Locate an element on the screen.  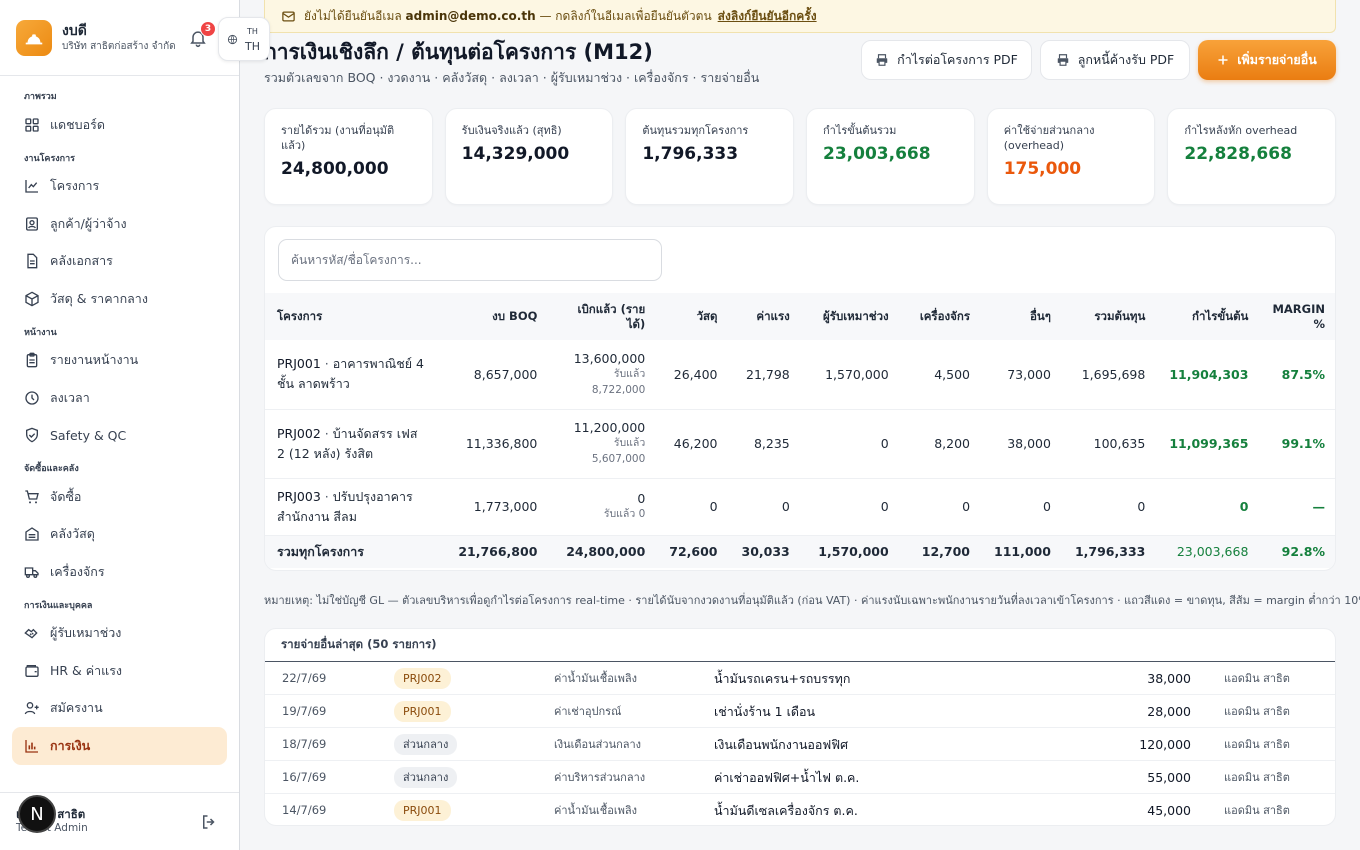
kpi-label: กำไรหลังหัก overhead is located at coordinates (1241, 130).